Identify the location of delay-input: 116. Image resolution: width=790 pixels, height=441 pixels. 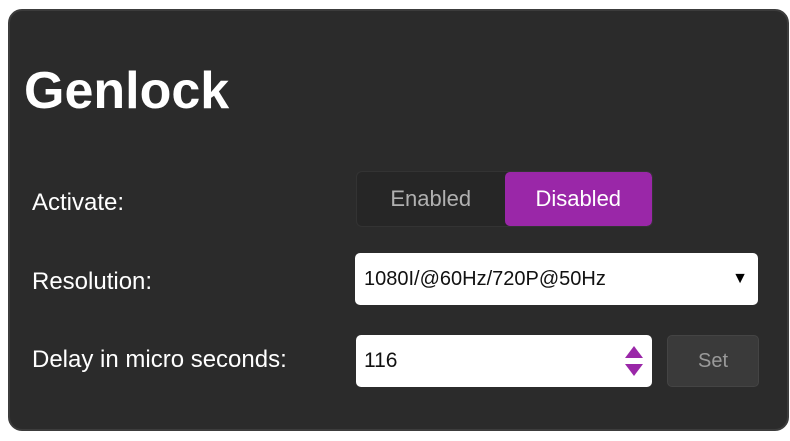
(504, 361).